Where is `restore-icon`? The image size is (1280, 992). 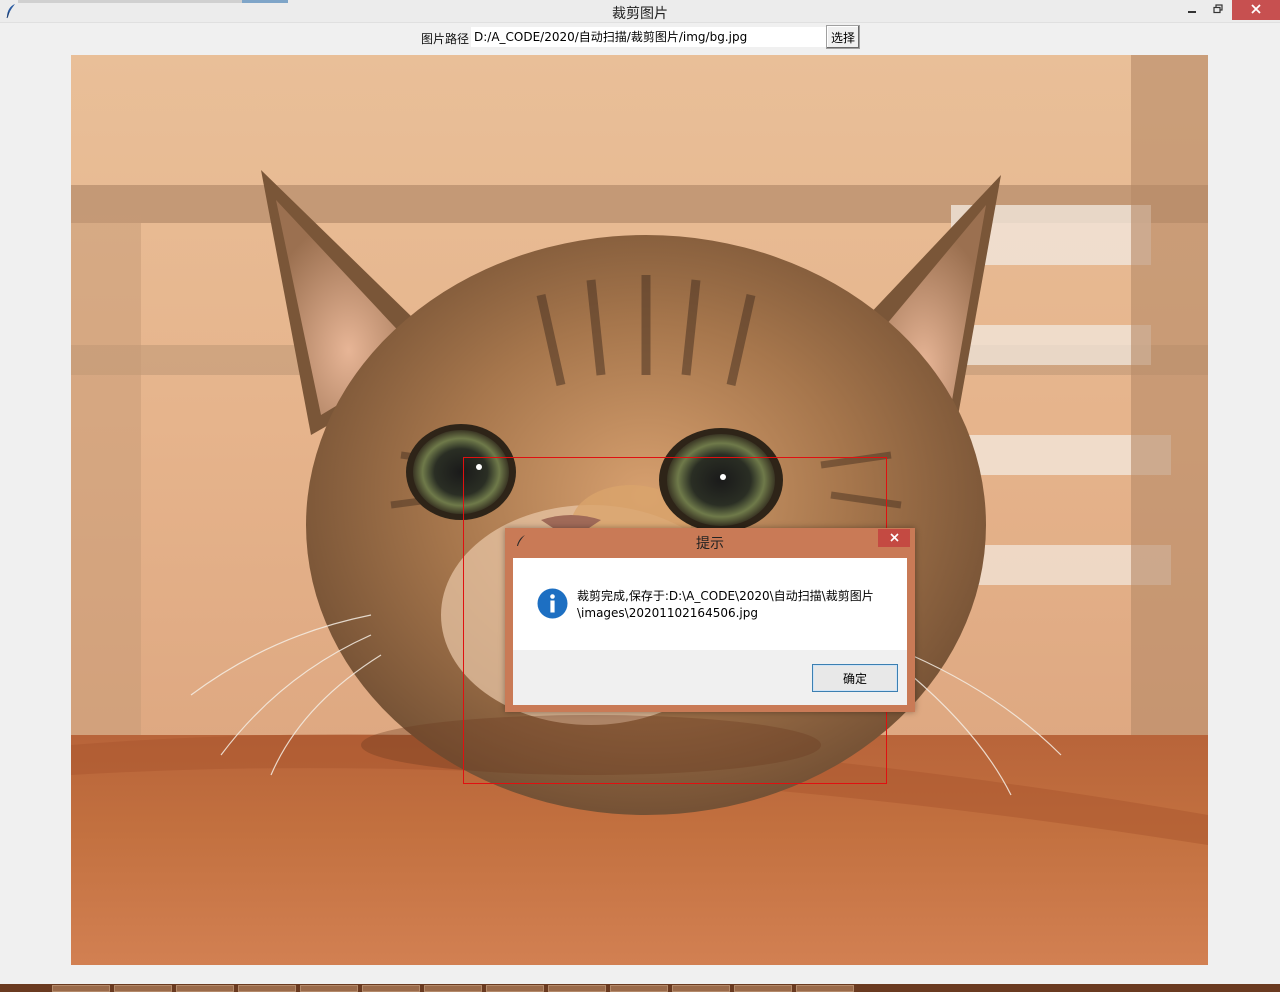
restore-icon is located at coordinates (1218, 10).